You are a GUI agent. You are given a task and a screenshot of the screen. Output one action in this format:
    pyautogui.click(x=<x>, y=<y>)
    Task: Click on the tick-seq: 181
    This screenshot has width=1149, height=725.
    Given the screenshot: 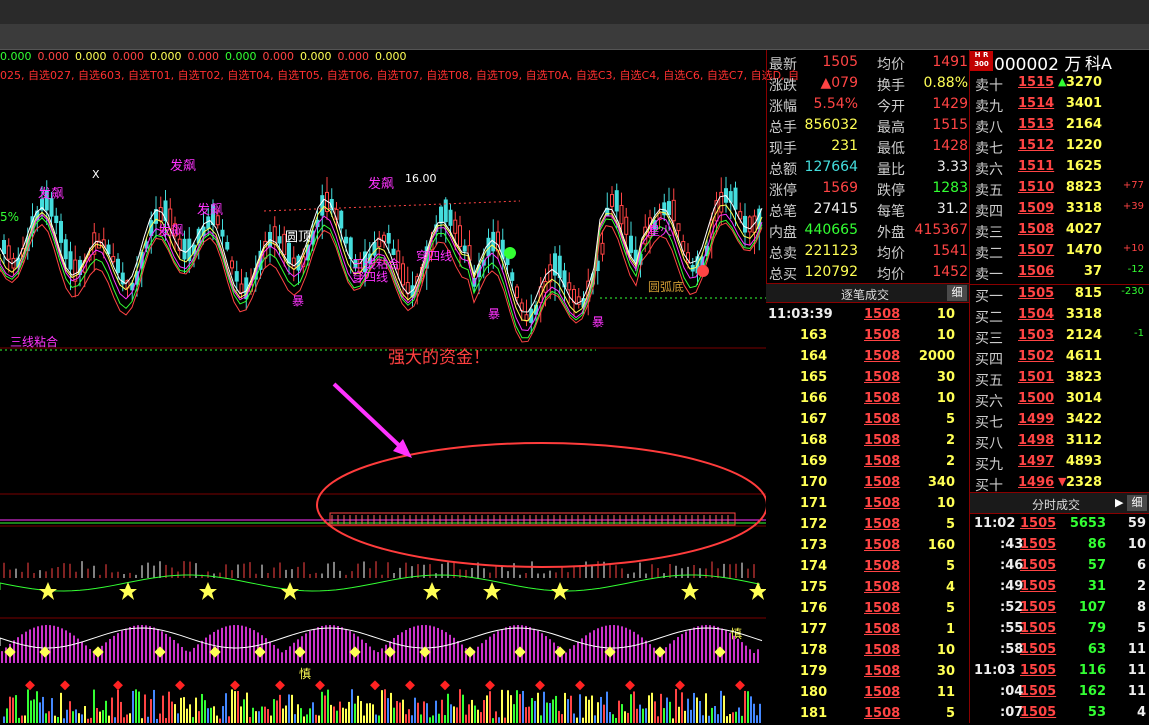 What is the action you would take?
    pyautogui.click(x=814, y=713)
    